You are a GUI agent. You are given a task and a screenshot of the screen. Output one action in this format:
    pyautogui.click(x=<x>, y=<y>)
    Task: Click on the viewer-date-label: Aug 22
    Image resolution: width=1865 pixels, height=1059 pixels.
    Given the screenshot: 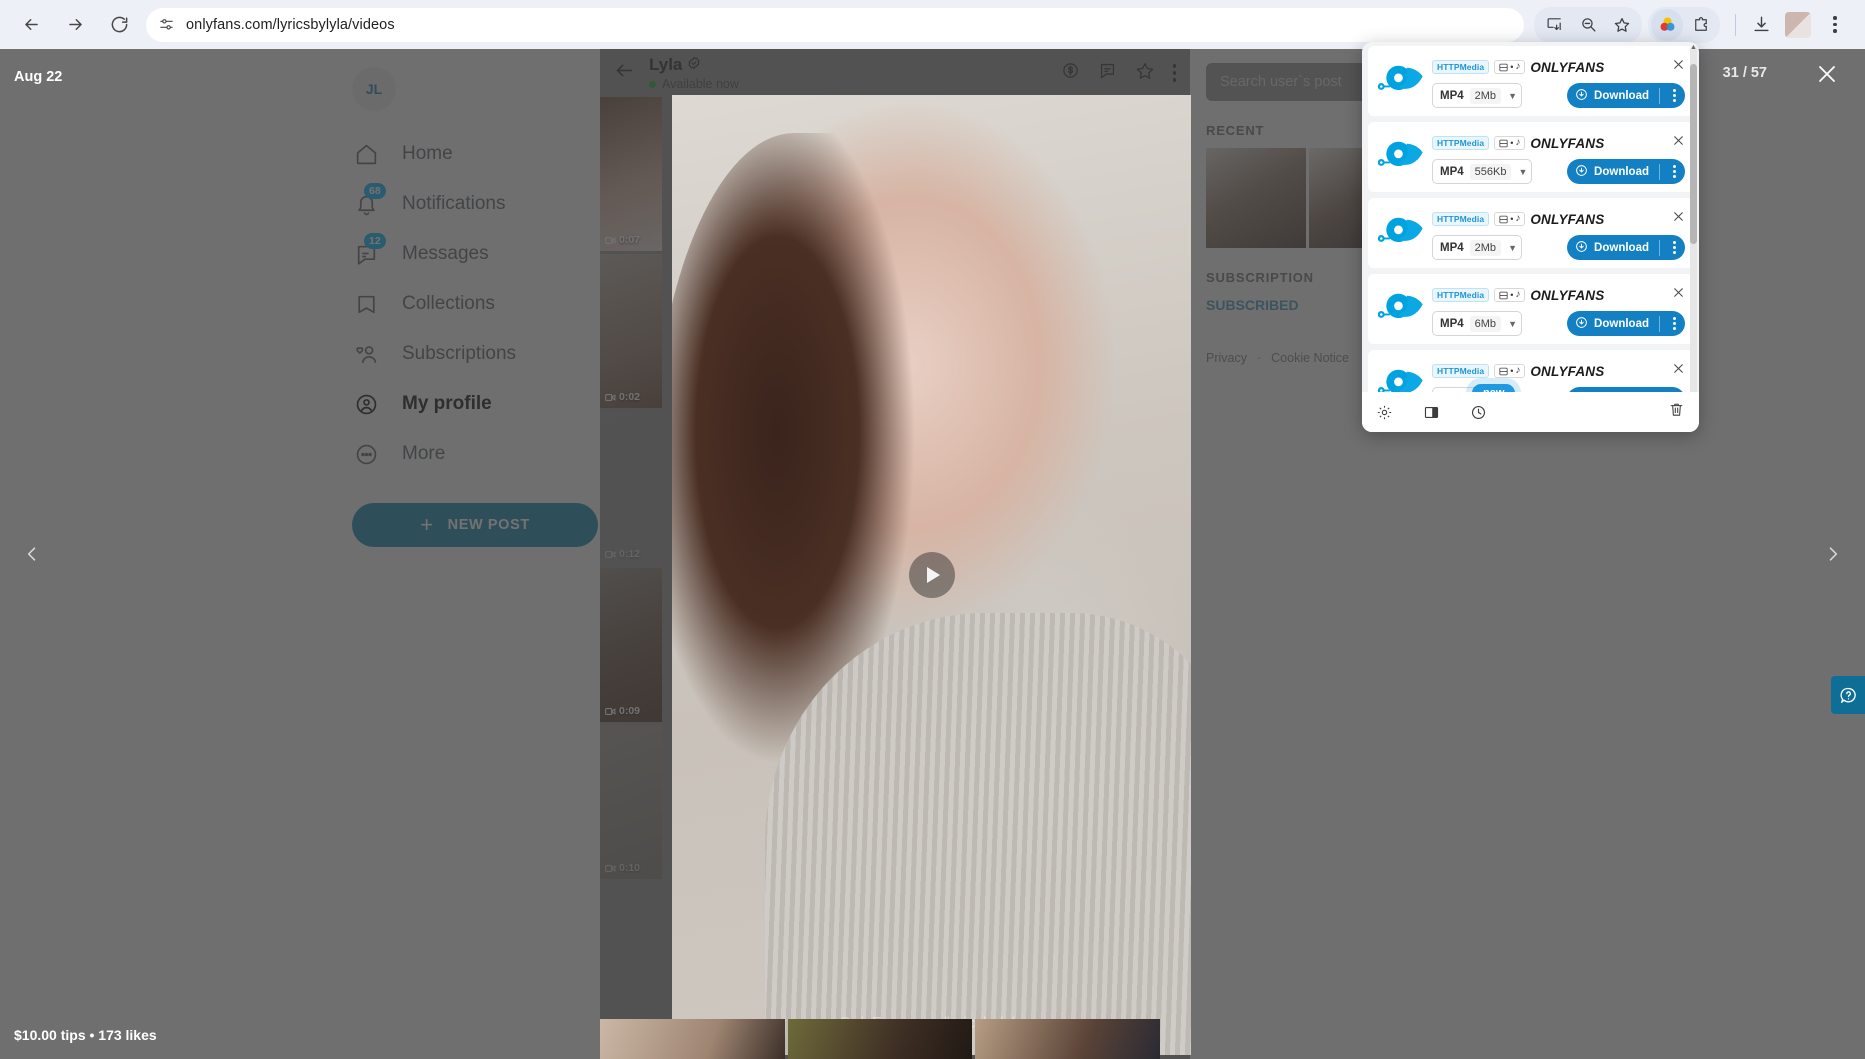 What is the action you would take?
    pyautogui.click(x=38, y=77)
    